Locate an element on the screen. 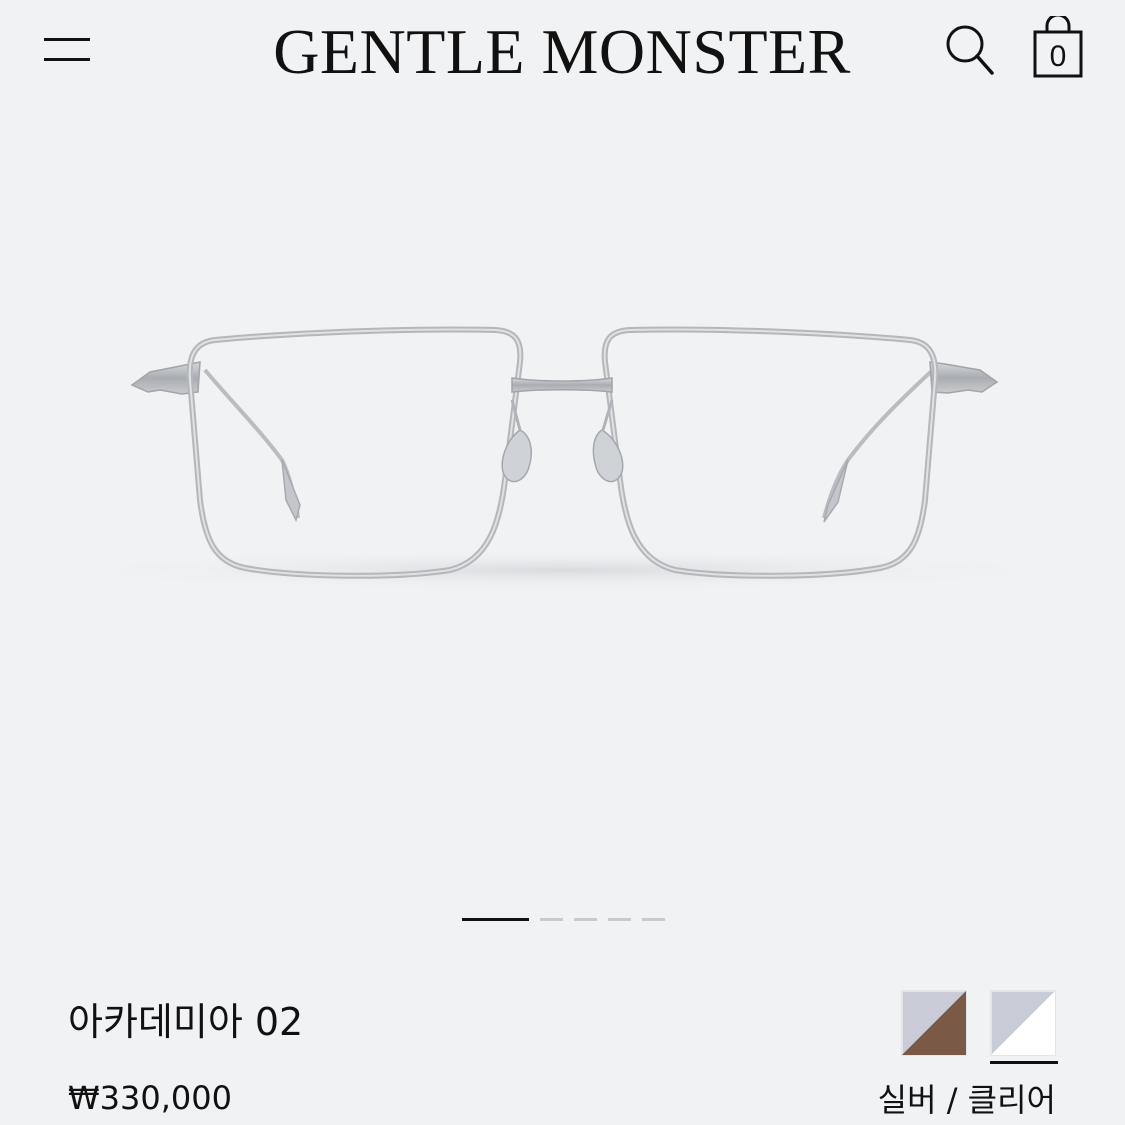 Image resolution: width=1125 pixels, height=1125 pixels. frame-bridge is located at coordinates (562, 385).